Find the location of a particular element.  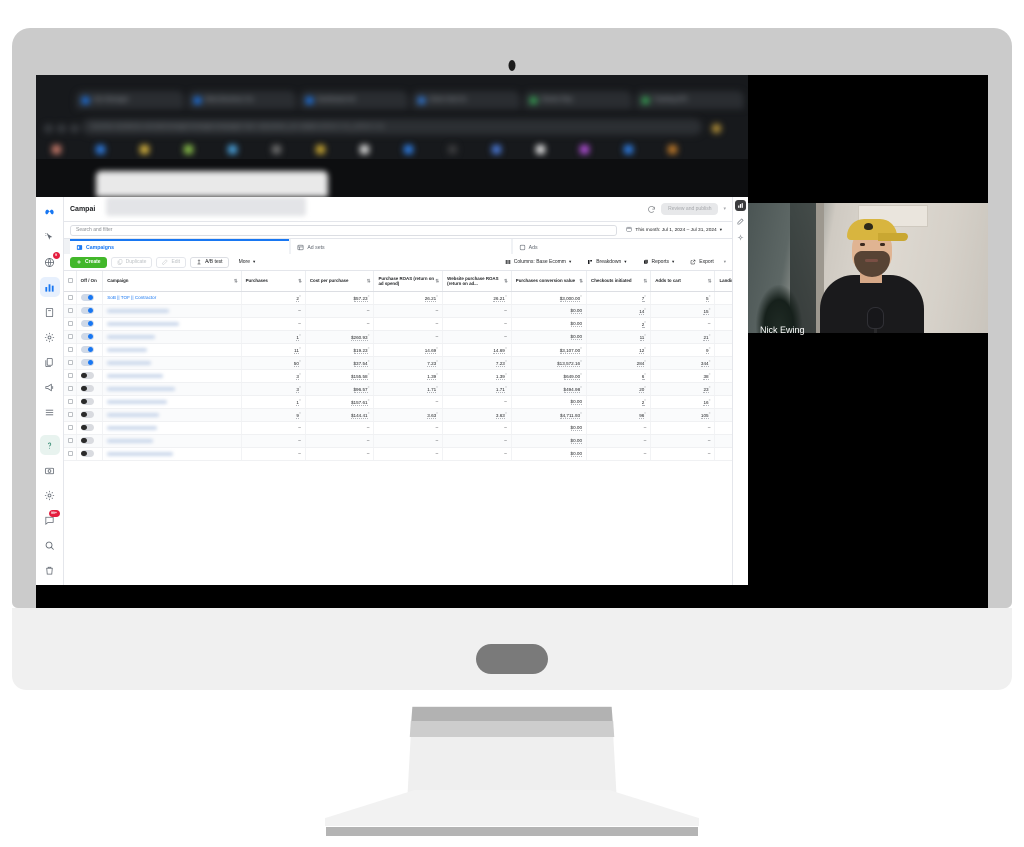

browser-tab: Dashboard Ad is located at coordinates (354, 100).